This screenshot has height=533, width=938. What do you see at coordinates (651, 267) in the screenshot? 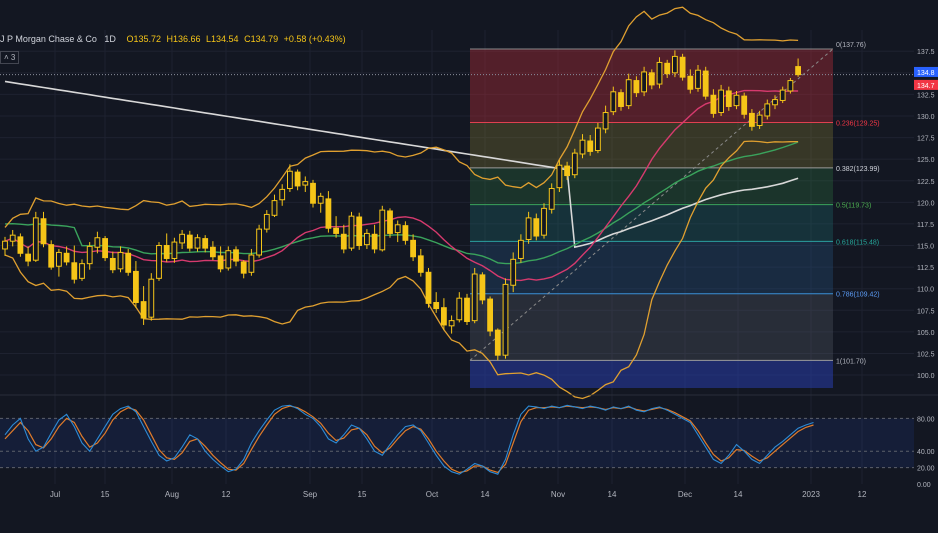
I see `fib-zone` at bounding box center [651, 267].